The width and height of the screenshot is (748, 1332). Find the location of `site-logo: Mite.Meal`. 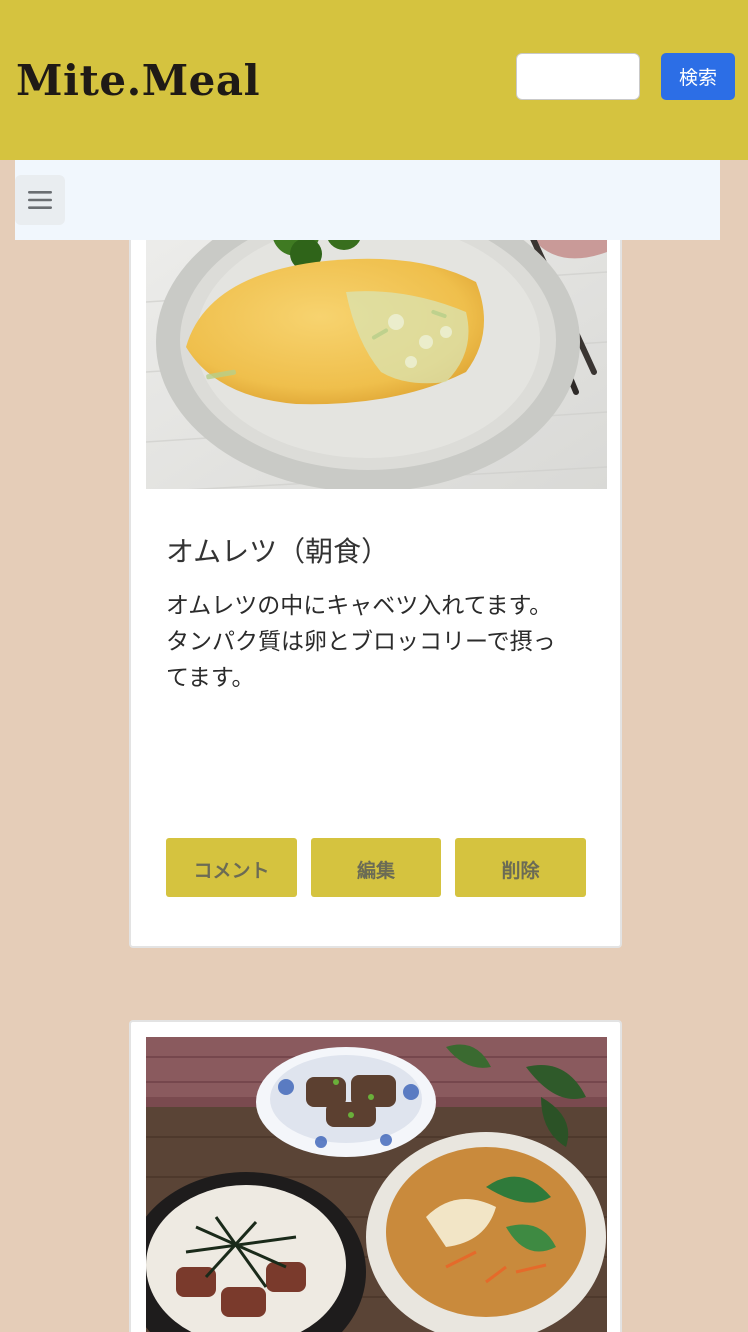

site-logo: Mite.Meal is located at coordinates (138, 80).